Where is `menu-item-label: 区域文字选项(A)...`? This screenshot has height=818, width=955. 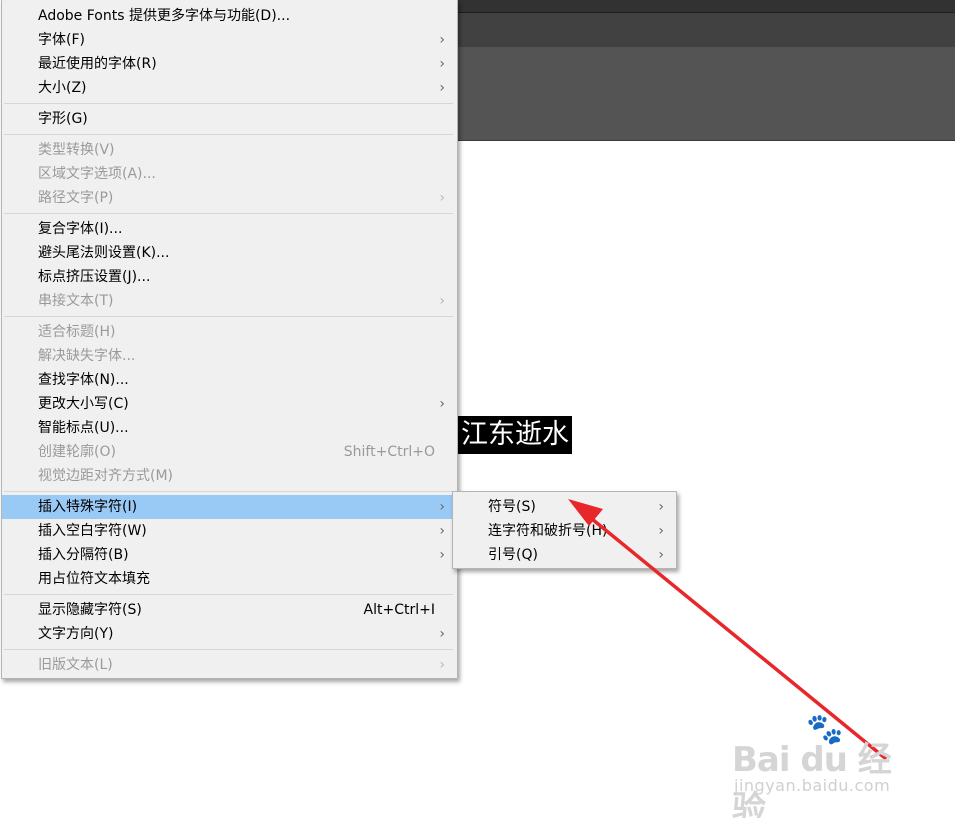
menu-item-label: 区域文字选项(A)... is located at coordinates (97, 174).